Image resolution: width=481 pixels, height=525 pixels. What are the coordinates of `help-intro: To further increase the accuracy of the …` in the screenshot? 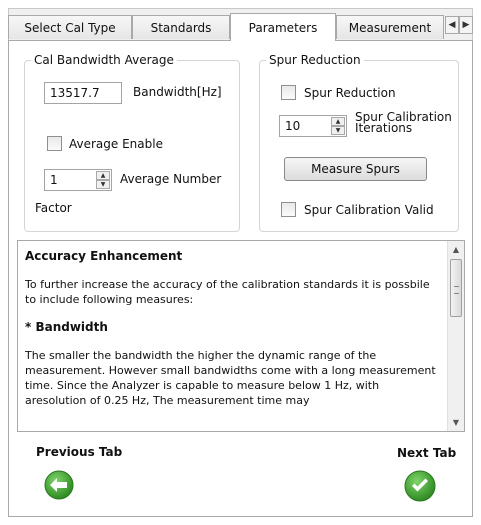 It's located at (227, 292).